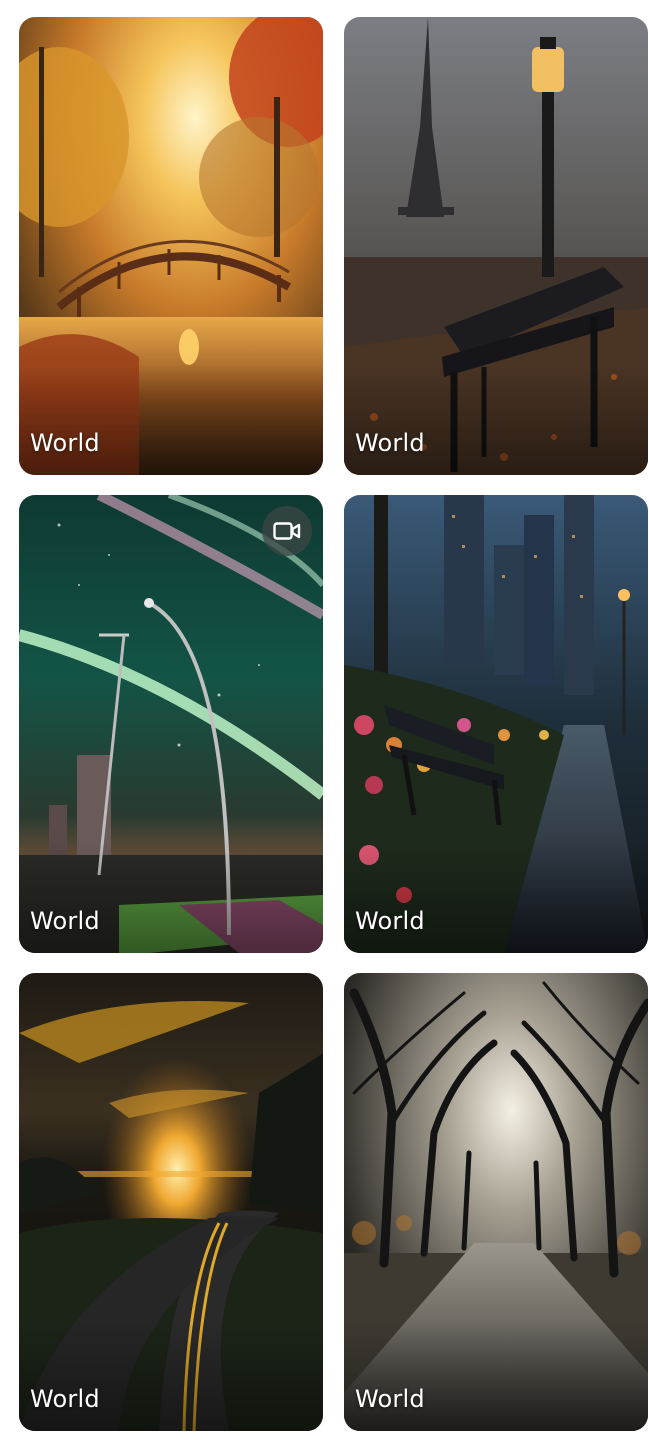 This screenshot has height=1440, width=649. I want to click on video-camera-icon, so click(287, 531).